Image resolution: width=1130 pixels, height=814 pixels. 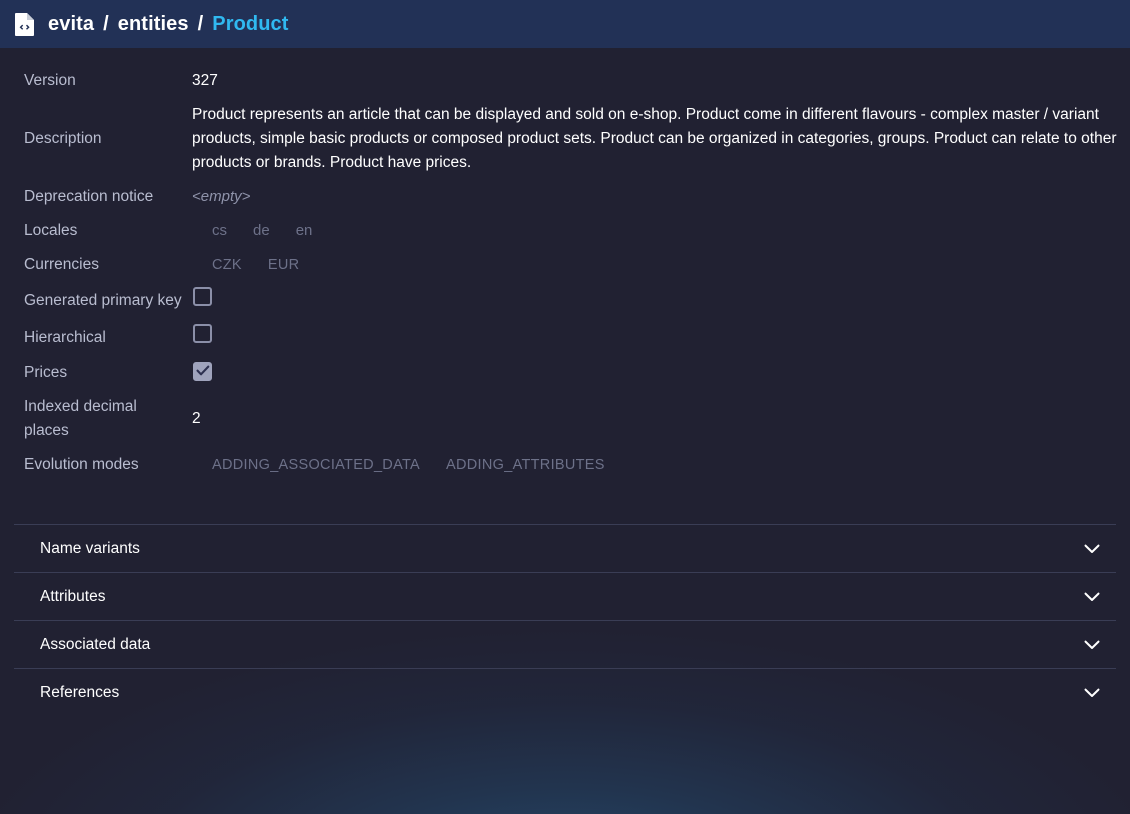 What do you see at coordinates (565, 692) in the screenshot?
I see `panel-references: References` at bounding box center [565, 692].